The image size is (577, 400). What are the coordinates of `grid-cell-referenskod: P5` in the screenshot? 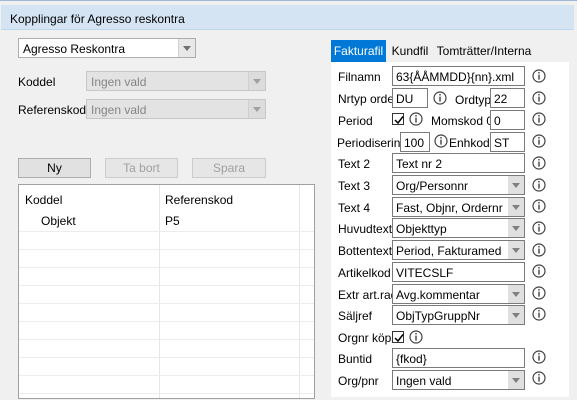 It's located at (172, 221).